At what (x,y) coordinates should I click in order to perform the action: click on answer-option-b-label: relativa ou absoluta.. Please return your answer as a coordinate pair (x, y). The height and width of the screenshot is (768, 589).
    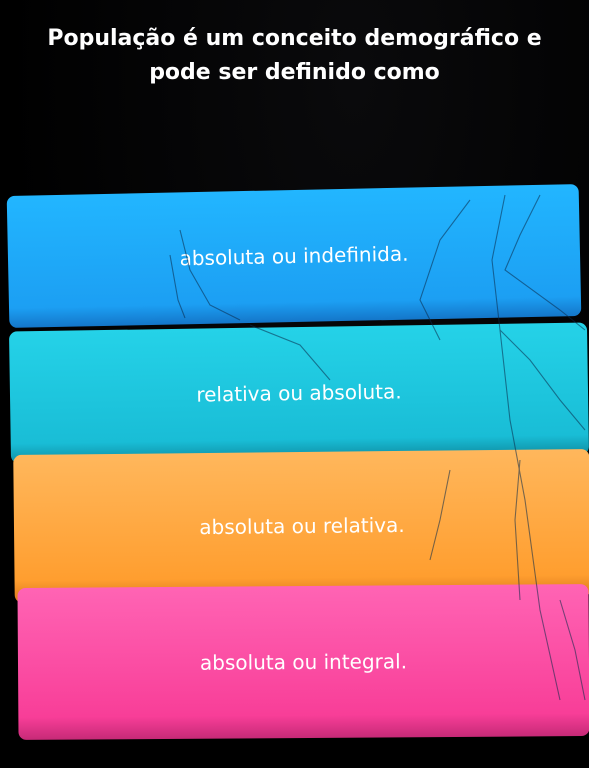
    Looking at the image, I should click on (299, 393).